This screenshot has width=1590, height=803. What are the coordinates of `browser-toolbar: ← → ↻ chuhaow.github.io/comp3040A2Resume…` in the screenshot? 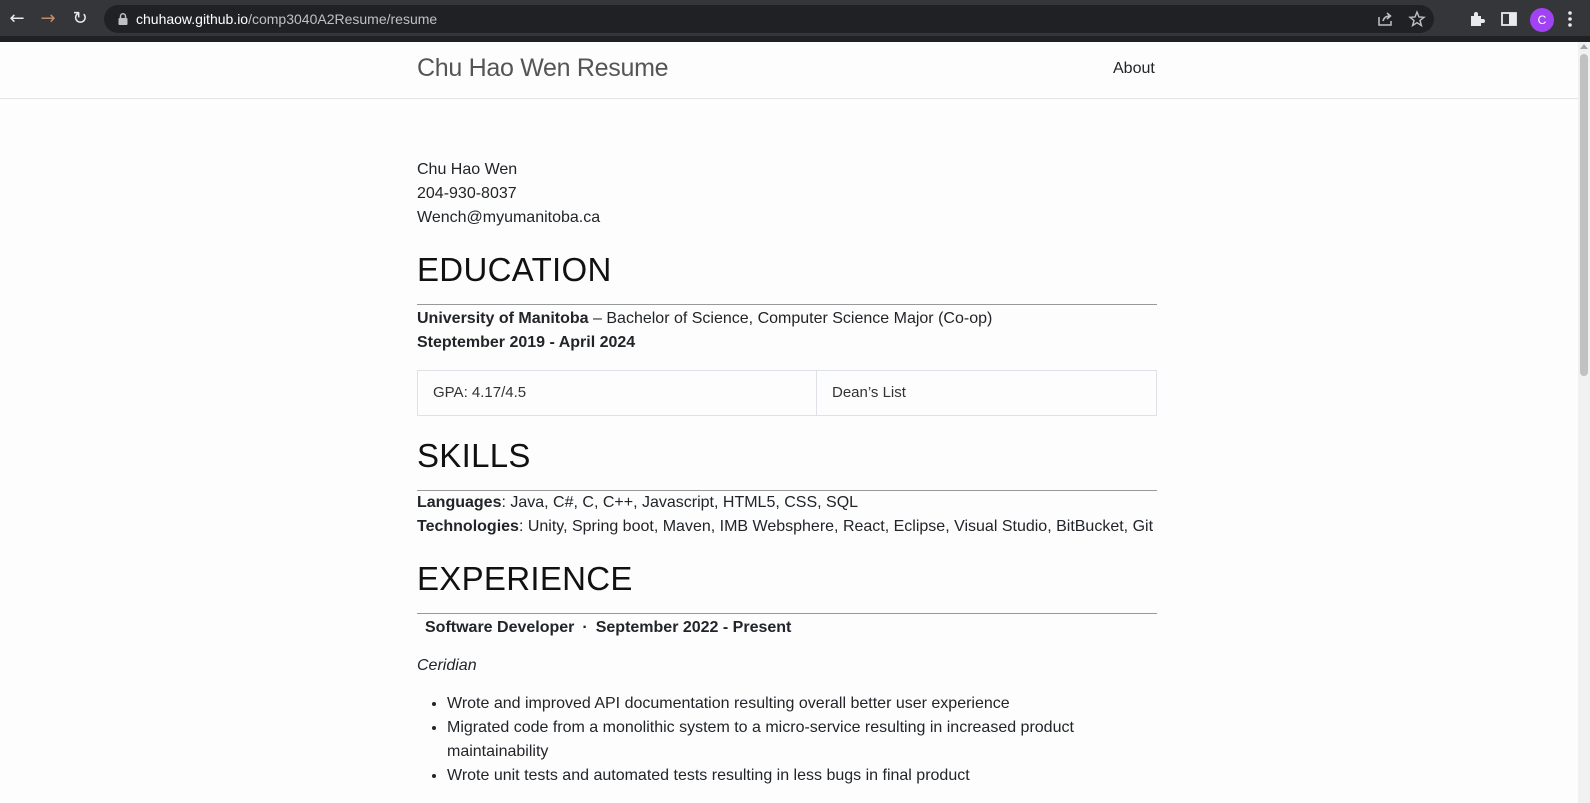 It's located at (795, 20).